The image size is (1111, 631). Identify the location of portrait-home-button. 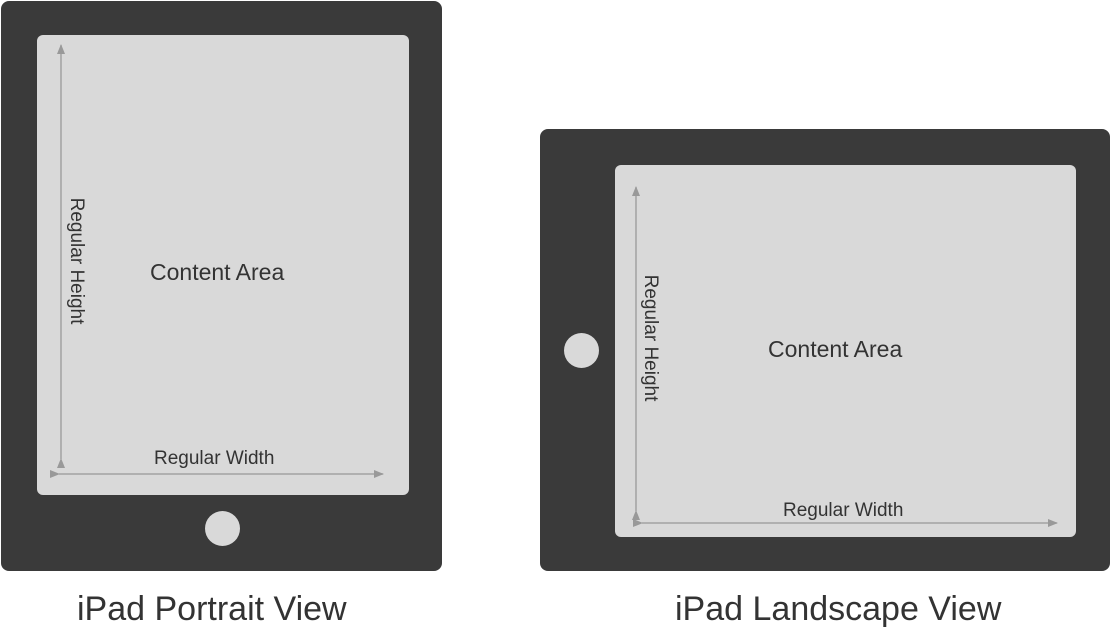
(222, 528).